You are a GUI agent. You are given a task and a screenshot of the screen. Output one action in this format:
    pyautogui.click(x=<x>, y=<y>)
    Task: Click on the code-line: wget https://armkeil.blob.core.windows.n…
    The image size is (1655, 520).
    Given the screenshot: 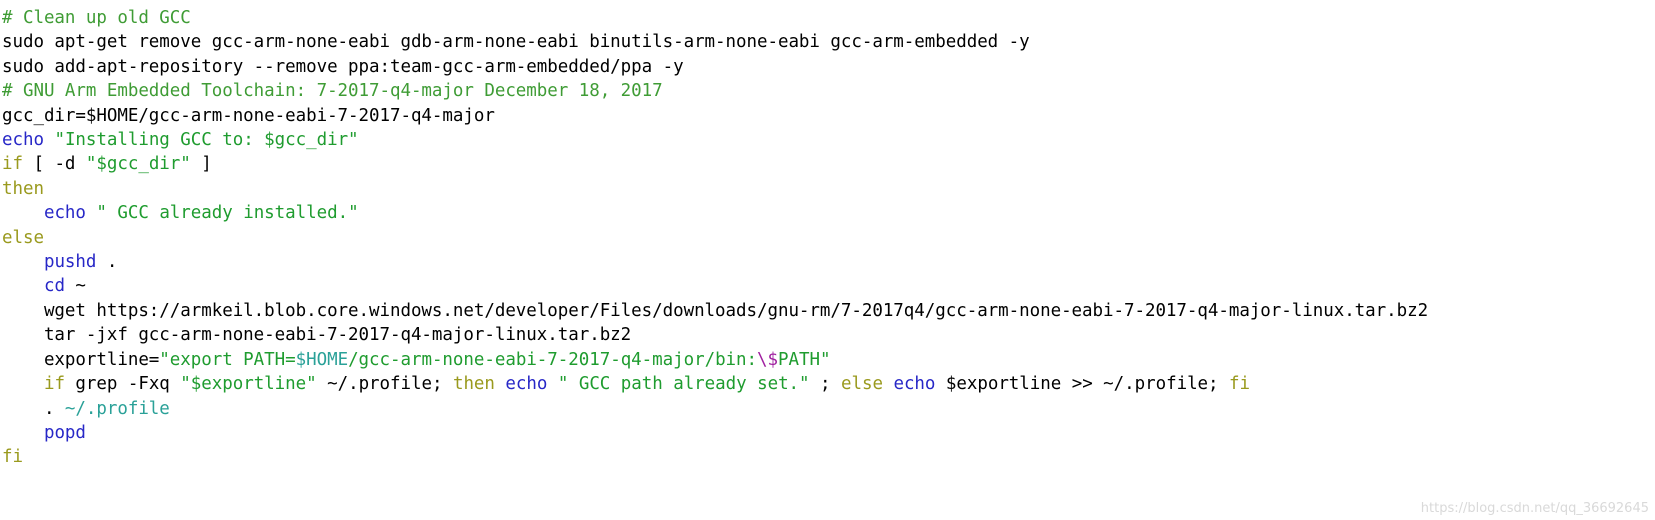 What is the action you would take?
    pyautogui.click(x=828, y=311)
    